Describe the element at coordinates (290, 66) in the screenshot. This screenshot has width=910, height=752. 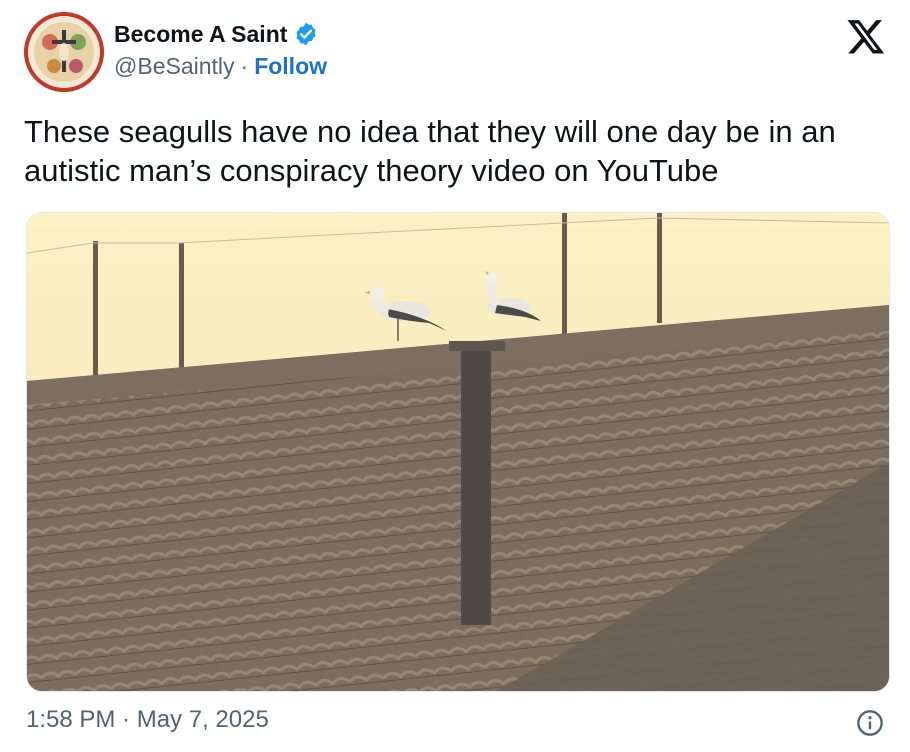
I see `follow-button: Follow` at that location.